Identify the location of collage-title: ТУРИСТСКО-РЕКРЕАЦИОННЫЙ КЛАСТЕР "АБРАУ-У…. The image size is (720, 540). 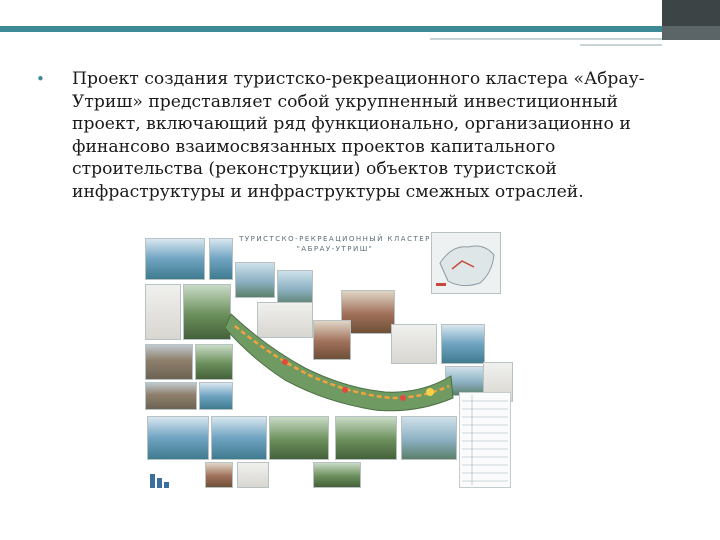
(335, 244).